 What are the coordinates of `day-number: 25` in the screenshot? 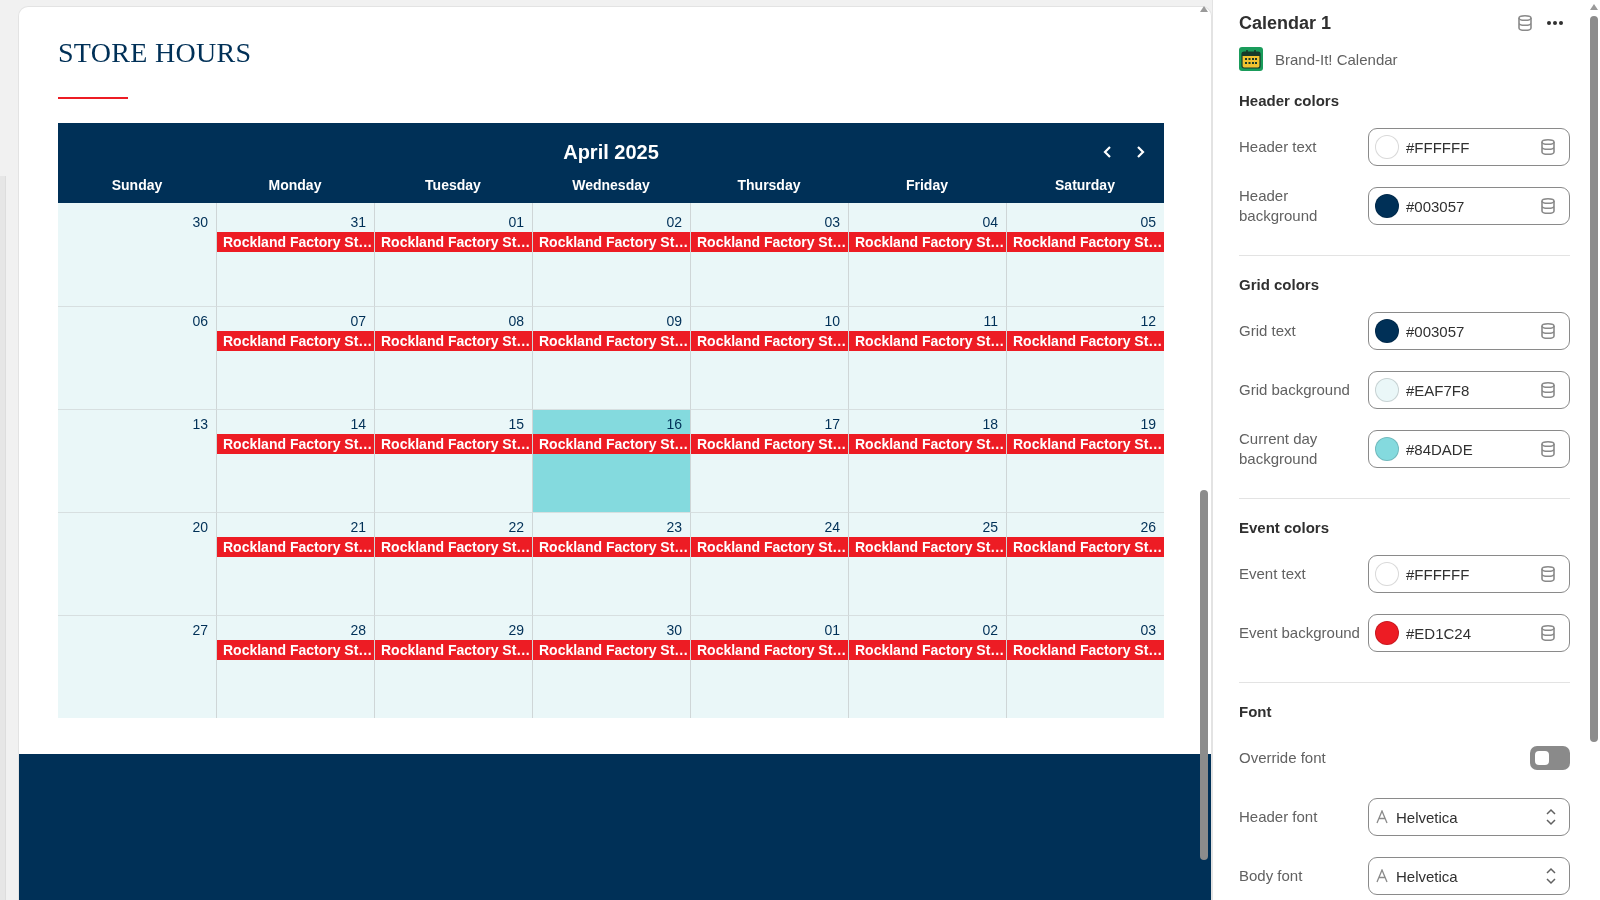 It's located at (990, 527).